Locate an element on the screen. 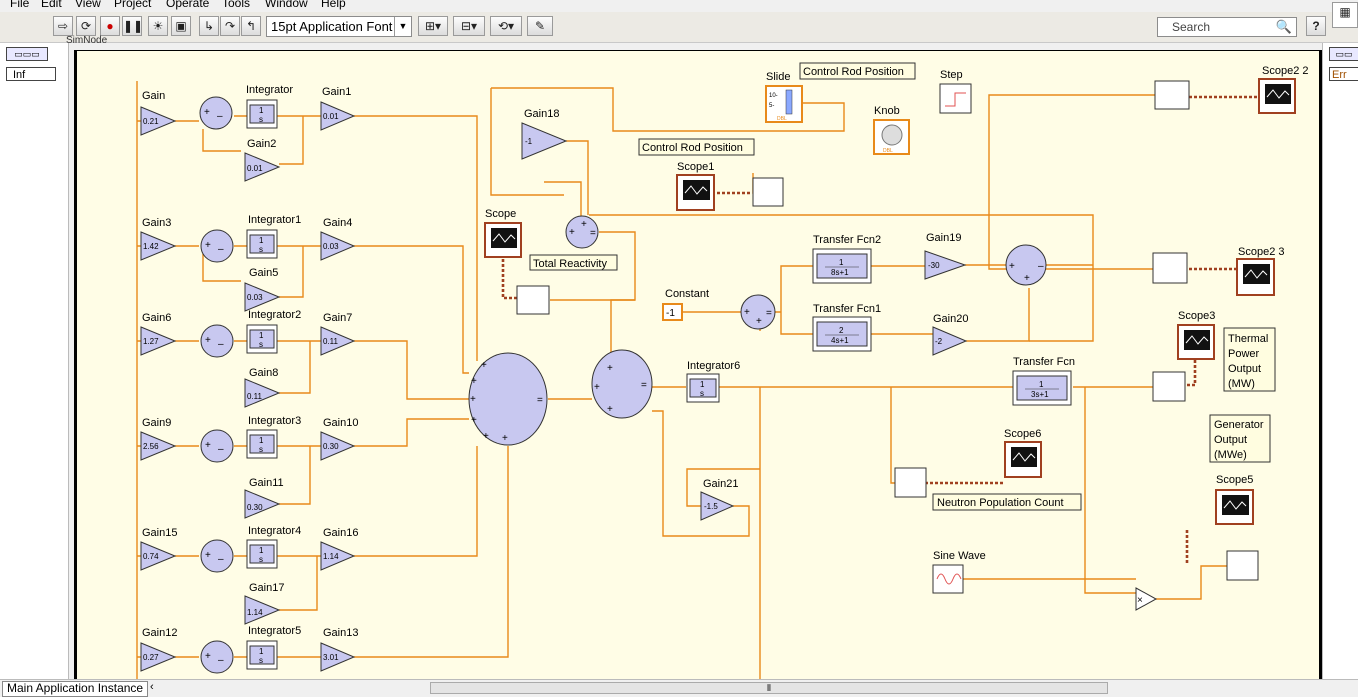 The image size is (1358, 697). gain-block: Gain9 2.56 is located at coordinates (158, 439).